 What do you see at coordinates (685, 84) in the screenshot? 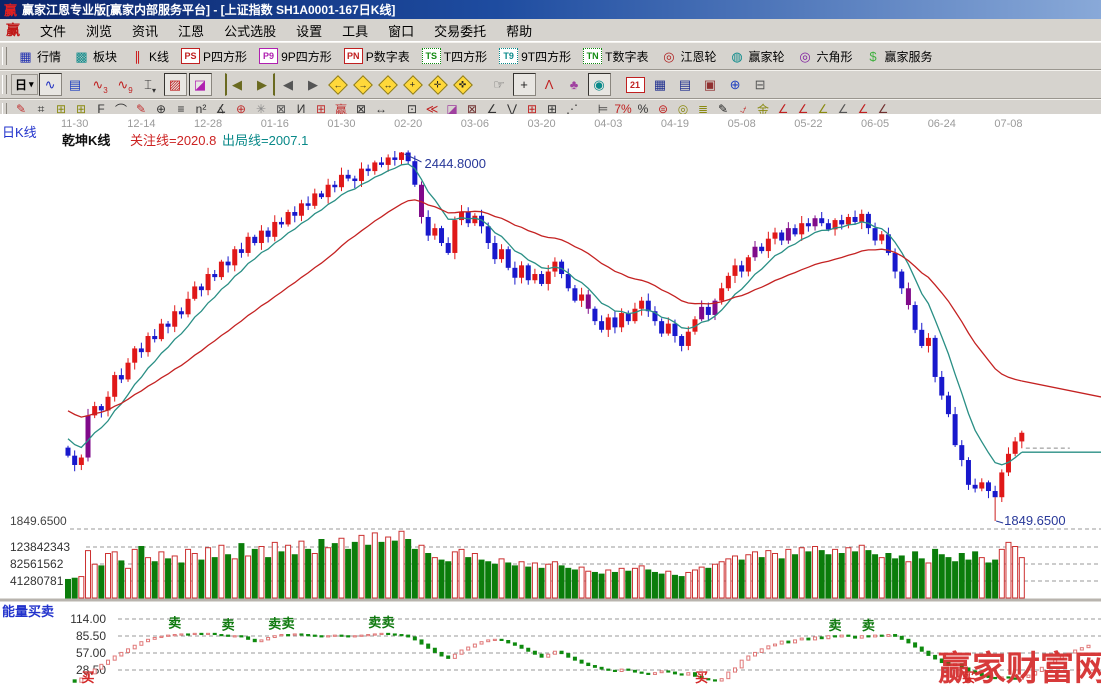
I see `notes-icon: ▤` at bounding box center [685, 84].